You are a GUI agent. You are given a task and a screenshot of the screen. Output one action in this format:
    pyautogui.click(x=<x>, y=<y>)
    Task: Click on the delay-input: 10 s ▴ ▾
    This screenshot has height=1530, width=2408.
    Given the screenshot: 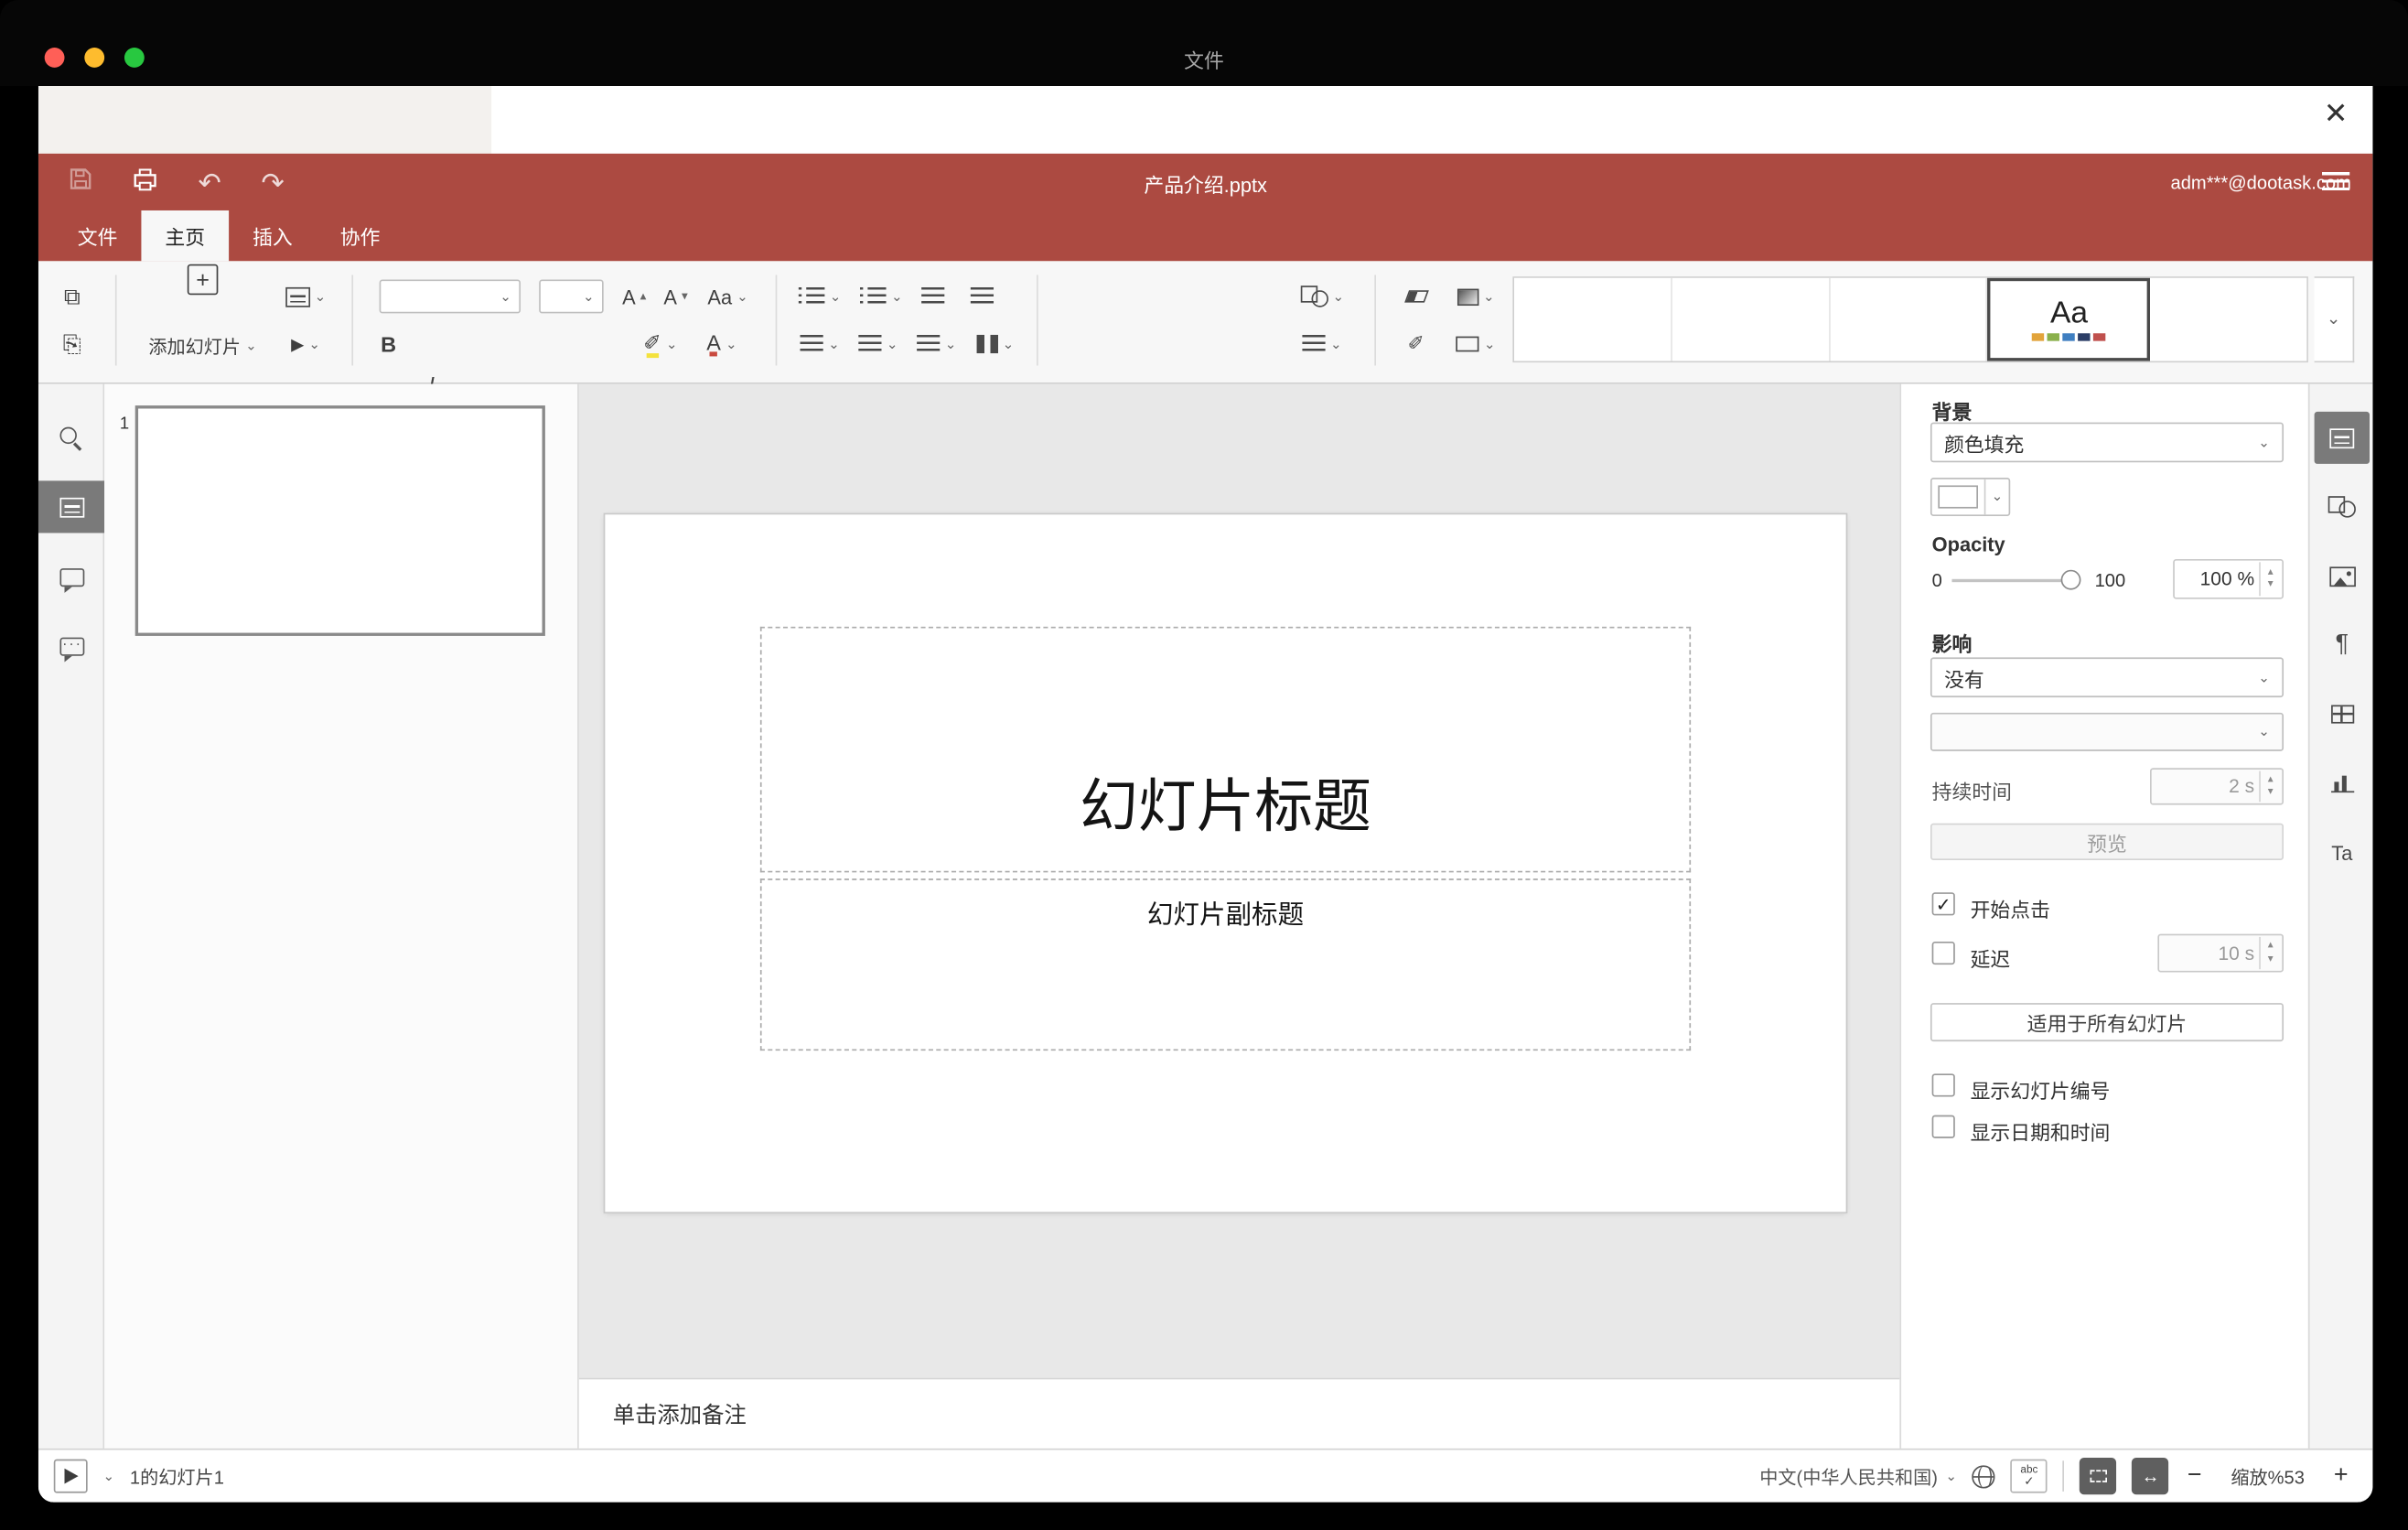 What is the action you would take?
    pyautogui.click(x=2220, y=953)
    